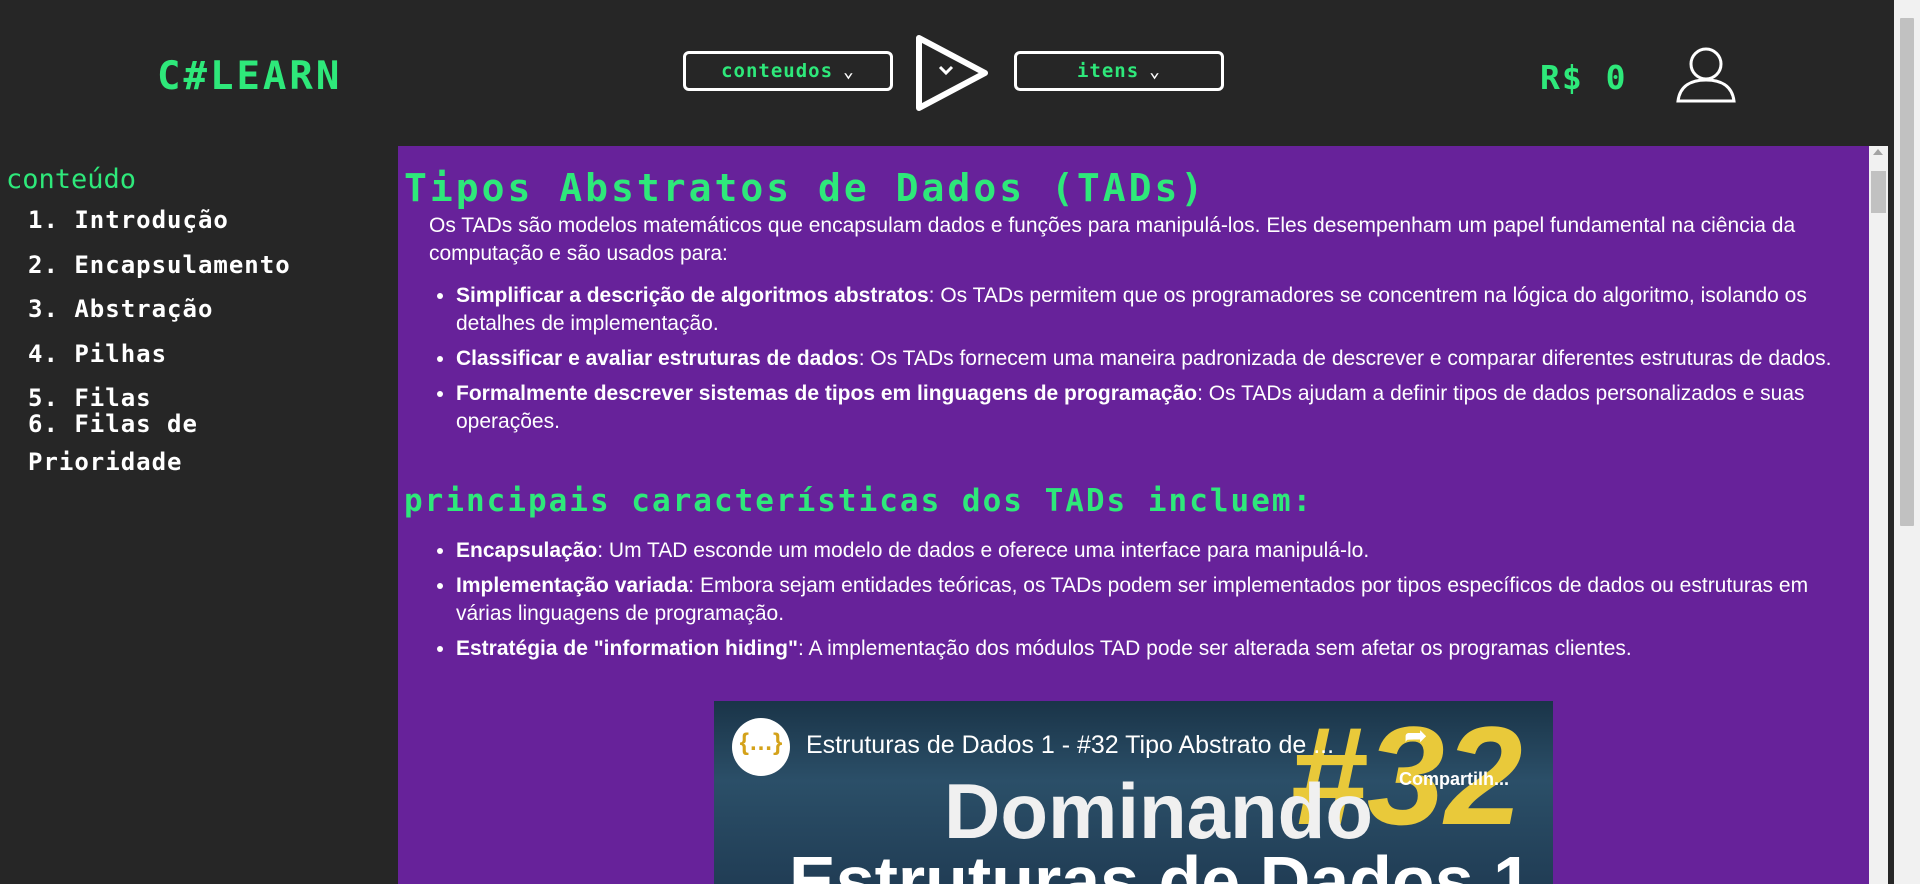  I want to click on scrollbar-thumb, so click(1878, 192).